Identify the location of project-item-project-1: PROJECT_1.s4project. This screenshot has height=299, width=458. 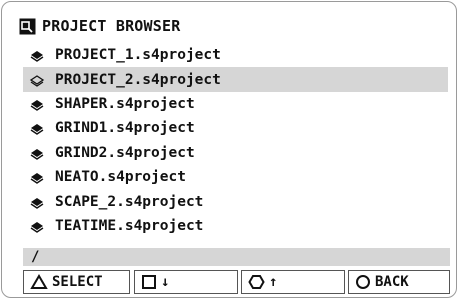
(235, 55).